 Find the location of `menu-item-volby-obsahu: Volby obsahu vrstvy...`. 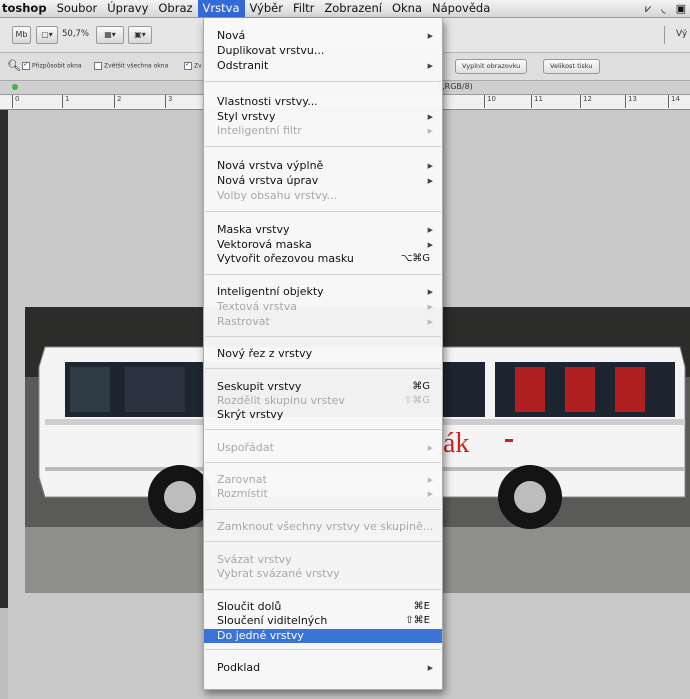

menu-item-volby-obsahu: Volby obsahu vrstvy... is located at coordinates (323, 196).